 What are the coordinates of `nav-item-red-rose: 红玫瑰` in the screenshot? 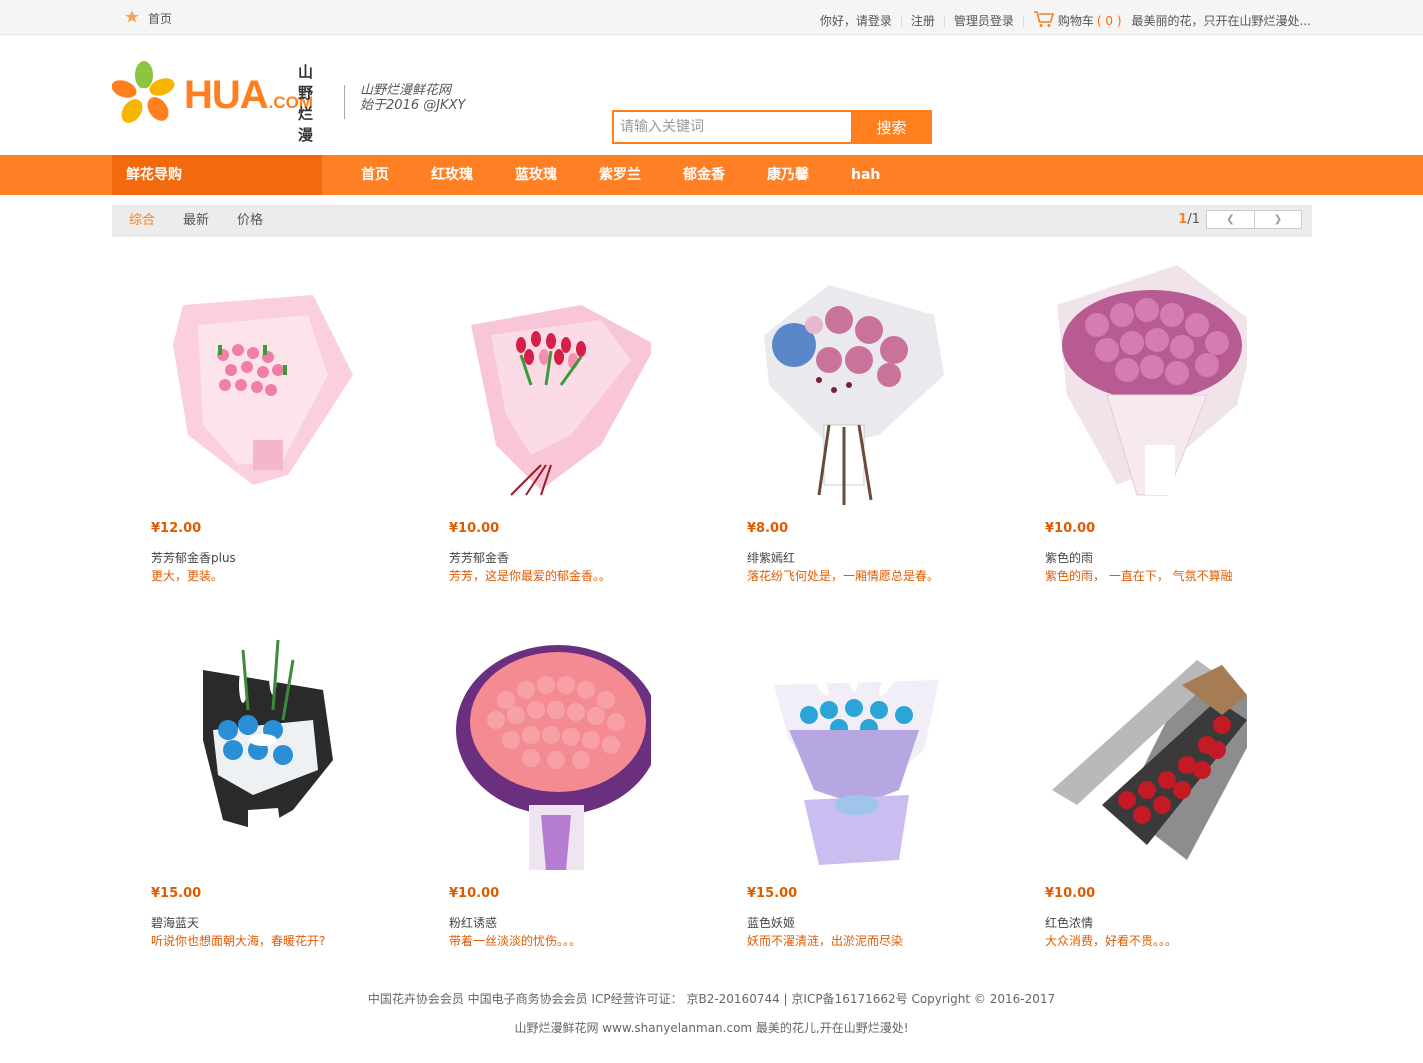 It's located at (452, 175).